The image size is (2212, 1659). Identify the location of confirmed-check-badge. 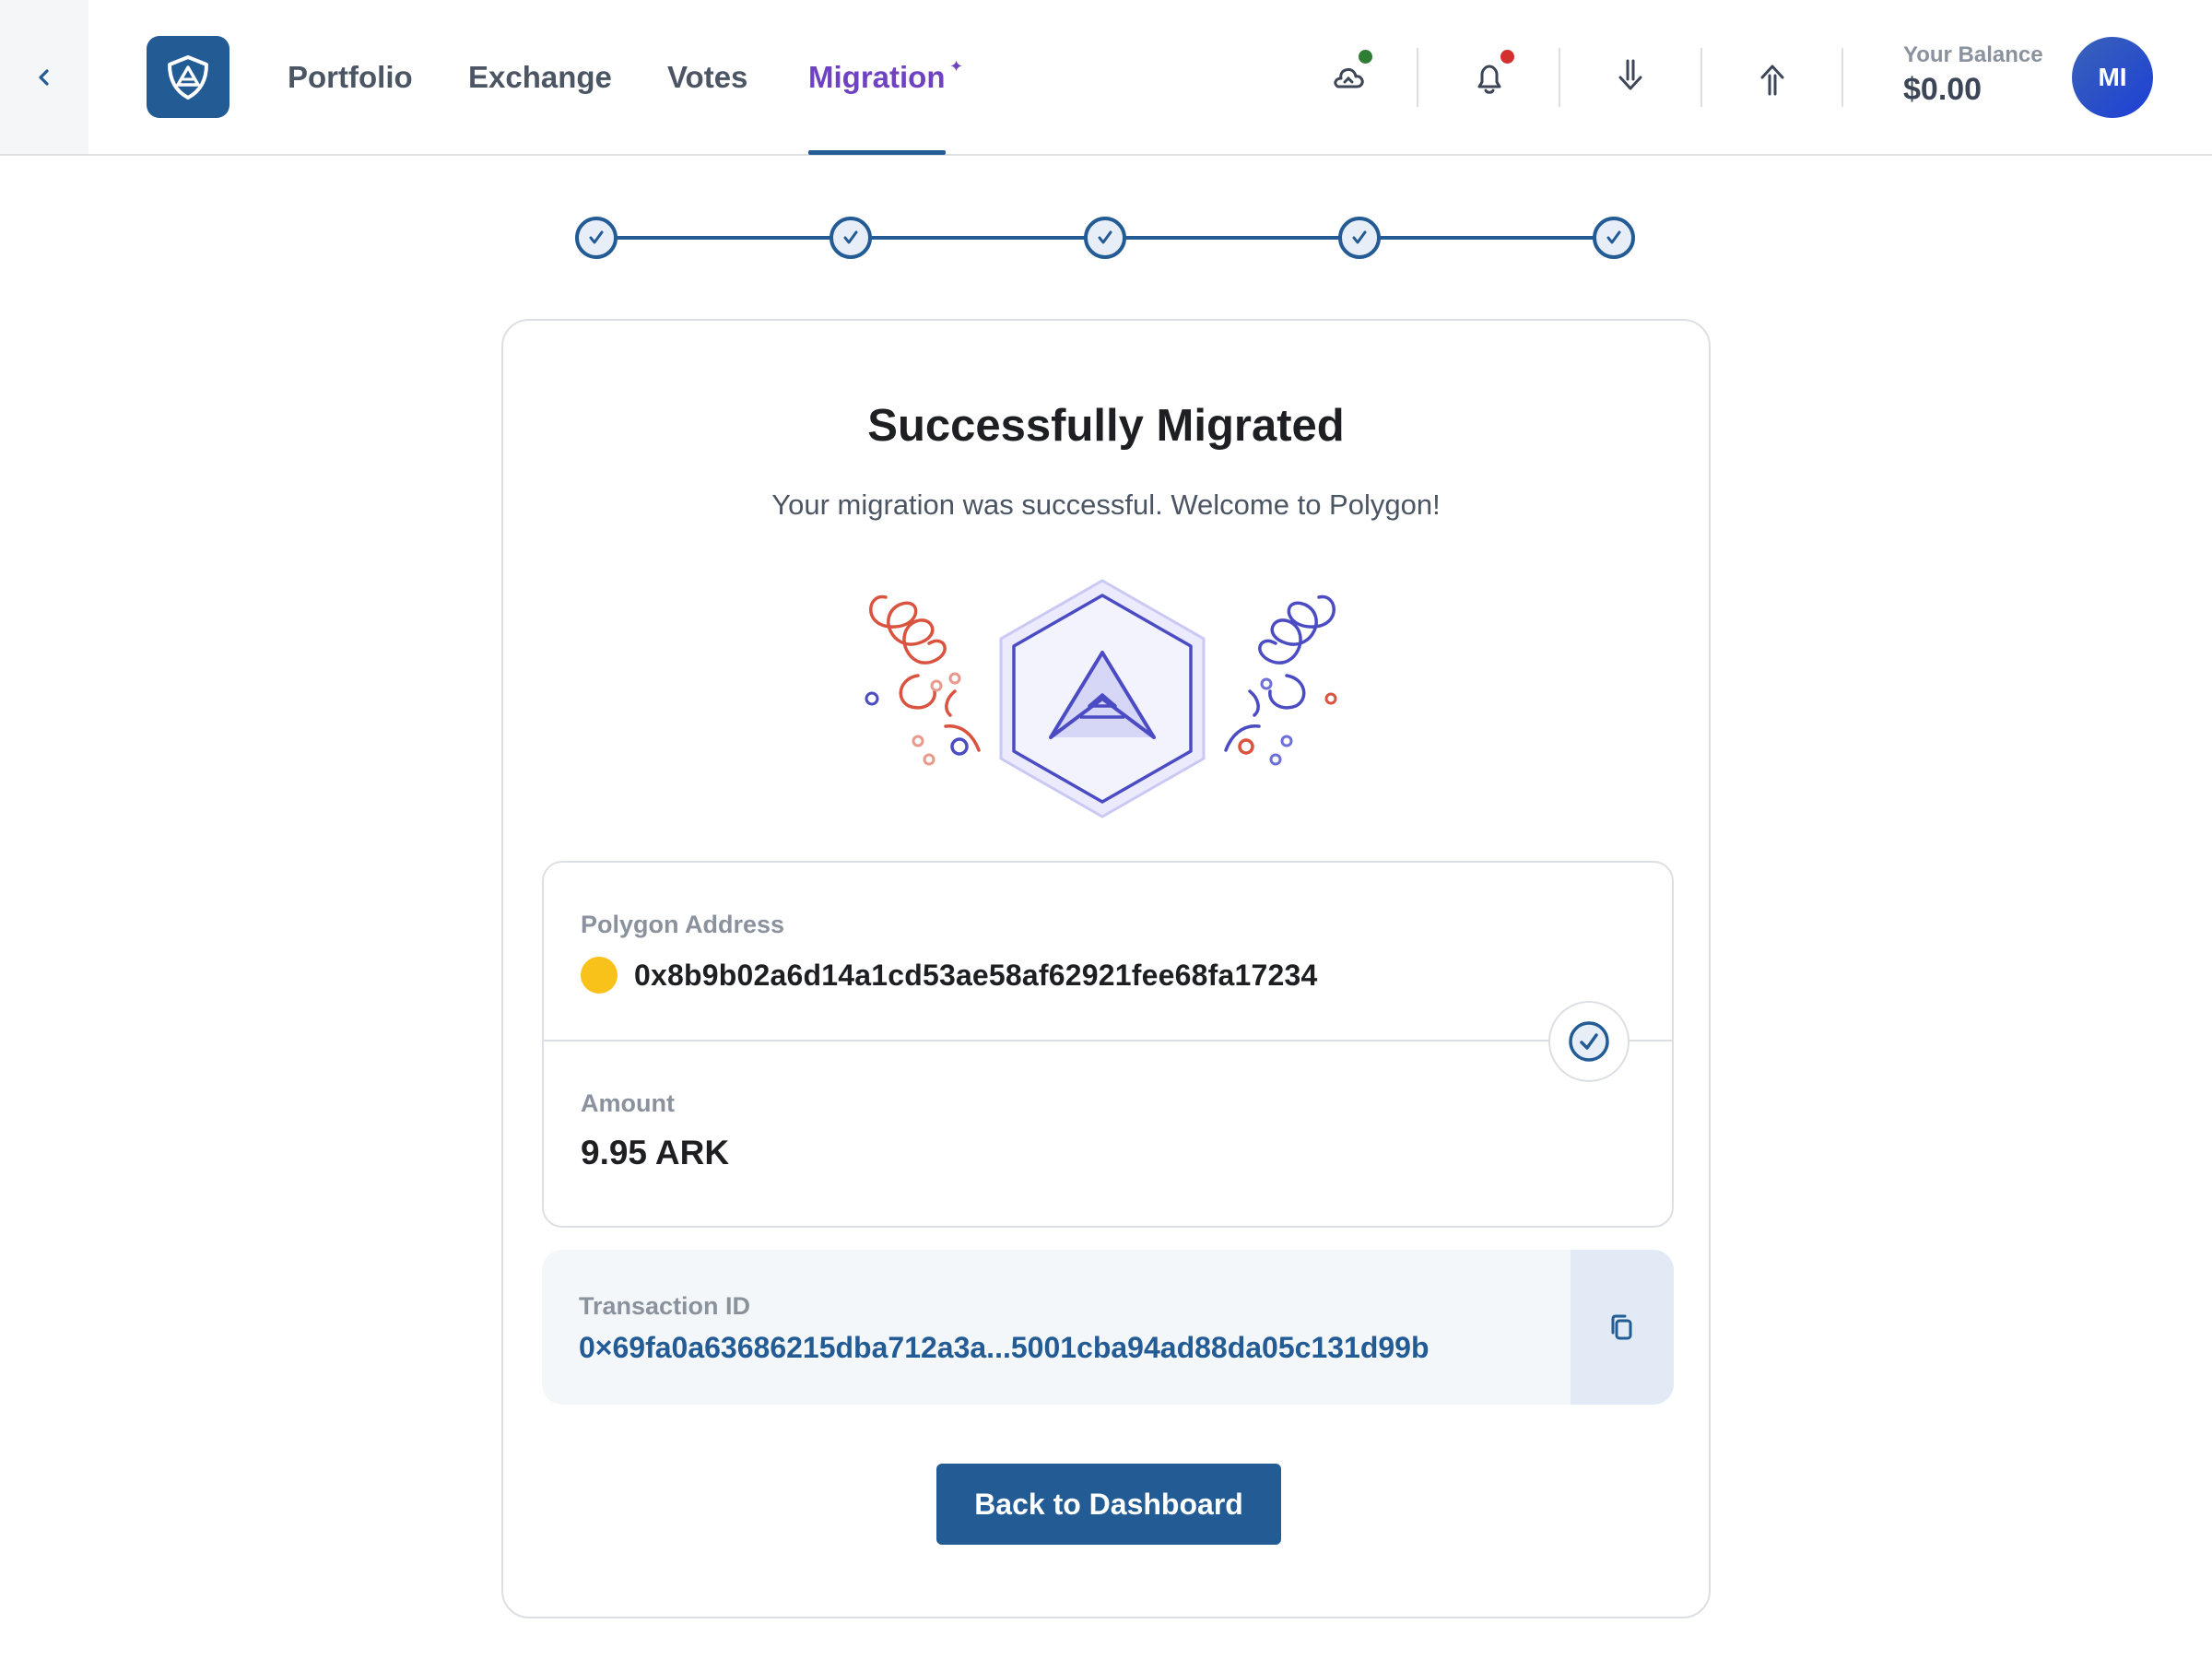
(1589, 1041).